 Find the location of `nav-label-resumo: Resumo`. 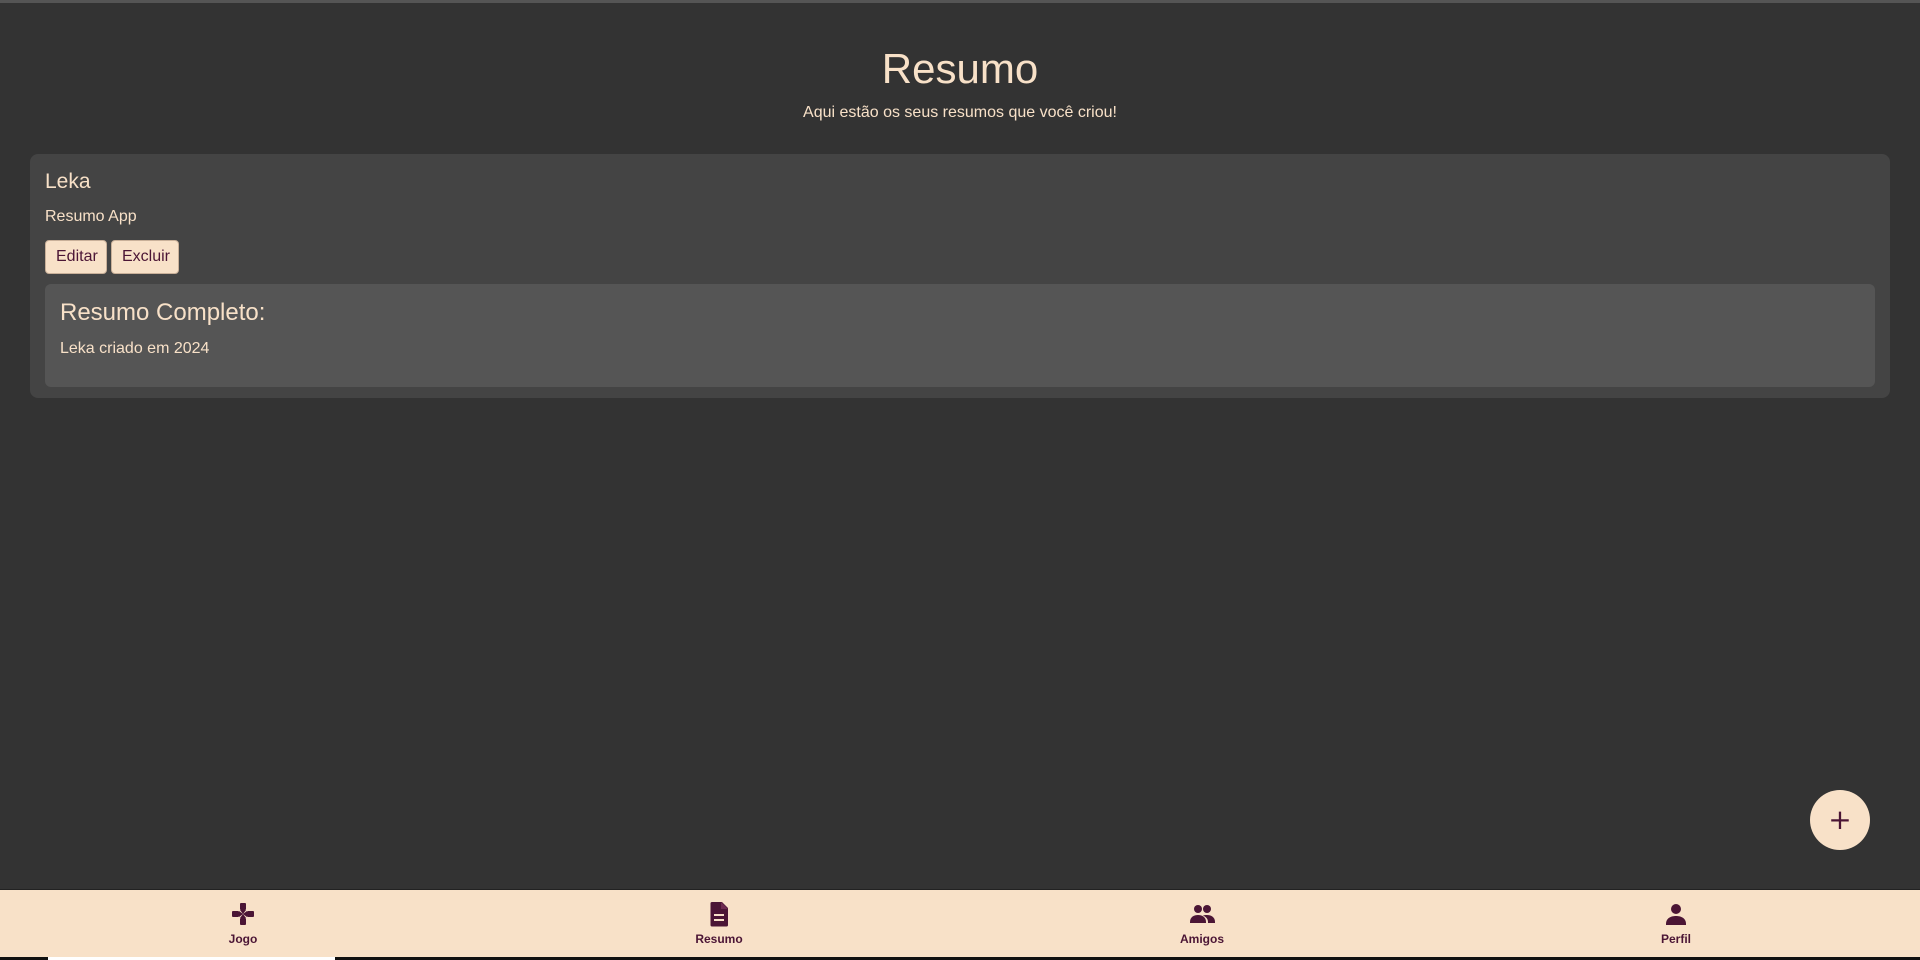

nav-label-resumo: Resumo is located at coordinates (719, 939).